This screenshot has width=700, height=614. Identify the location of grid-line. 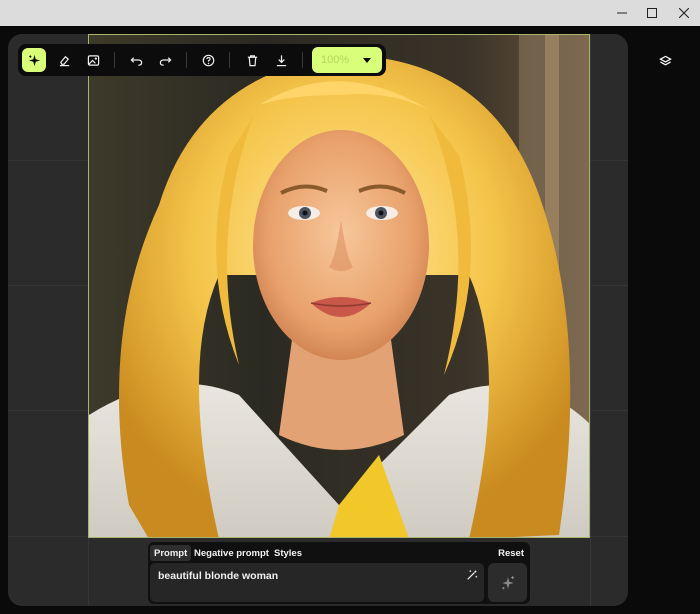
(590, 320).